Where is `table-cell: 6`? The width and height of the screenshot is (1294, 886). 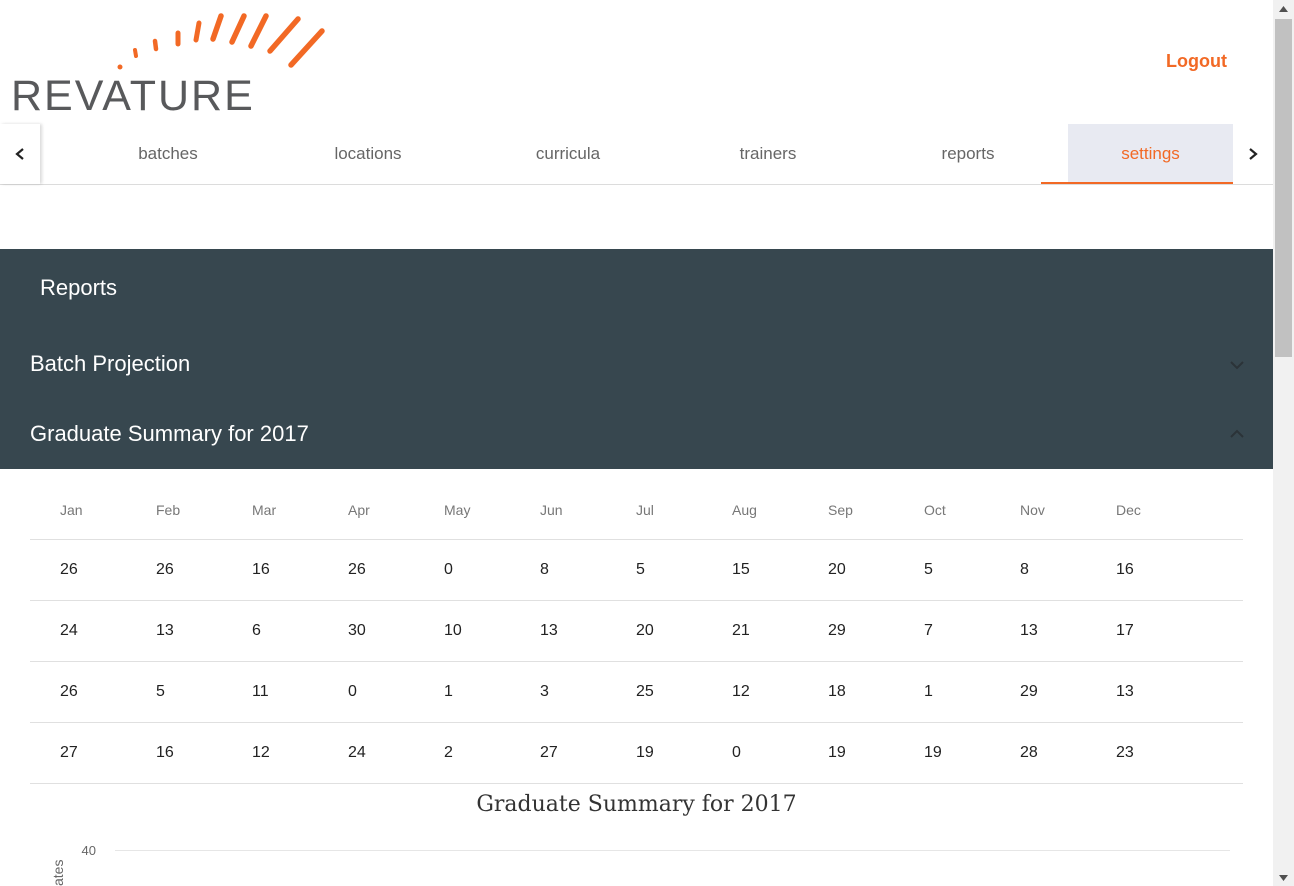
table-cell: 6 is located at coordinates (256, 630).